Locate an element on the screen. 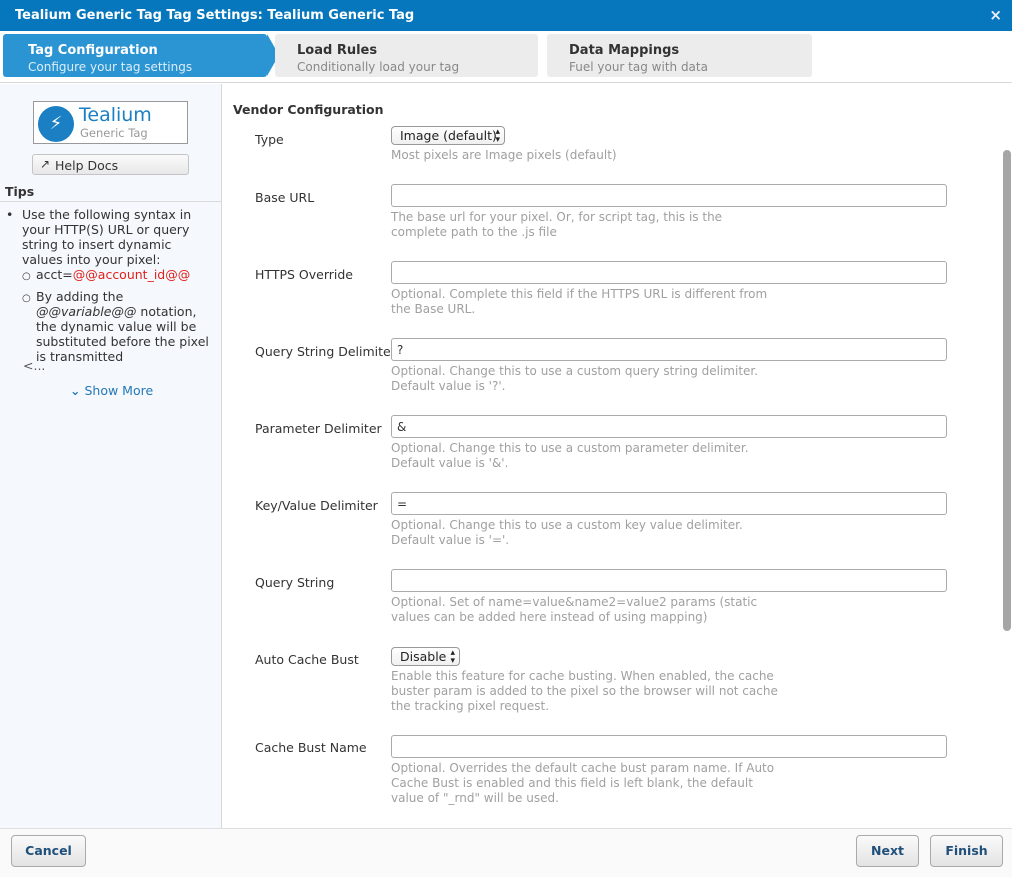 Image resolution: width=1012 pixels, height=877 pixels. close-icon: × is located at coordinates (995, 15).